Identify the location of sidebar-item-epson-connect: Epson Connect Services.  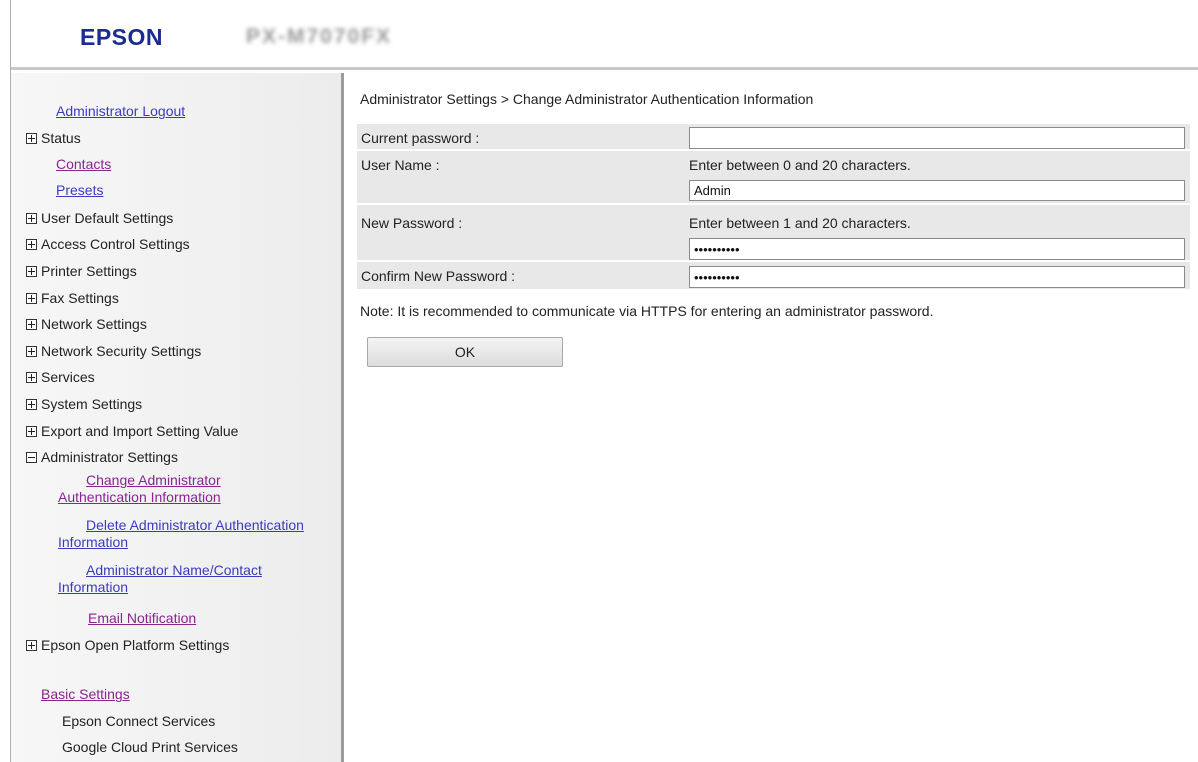
(138, 721).